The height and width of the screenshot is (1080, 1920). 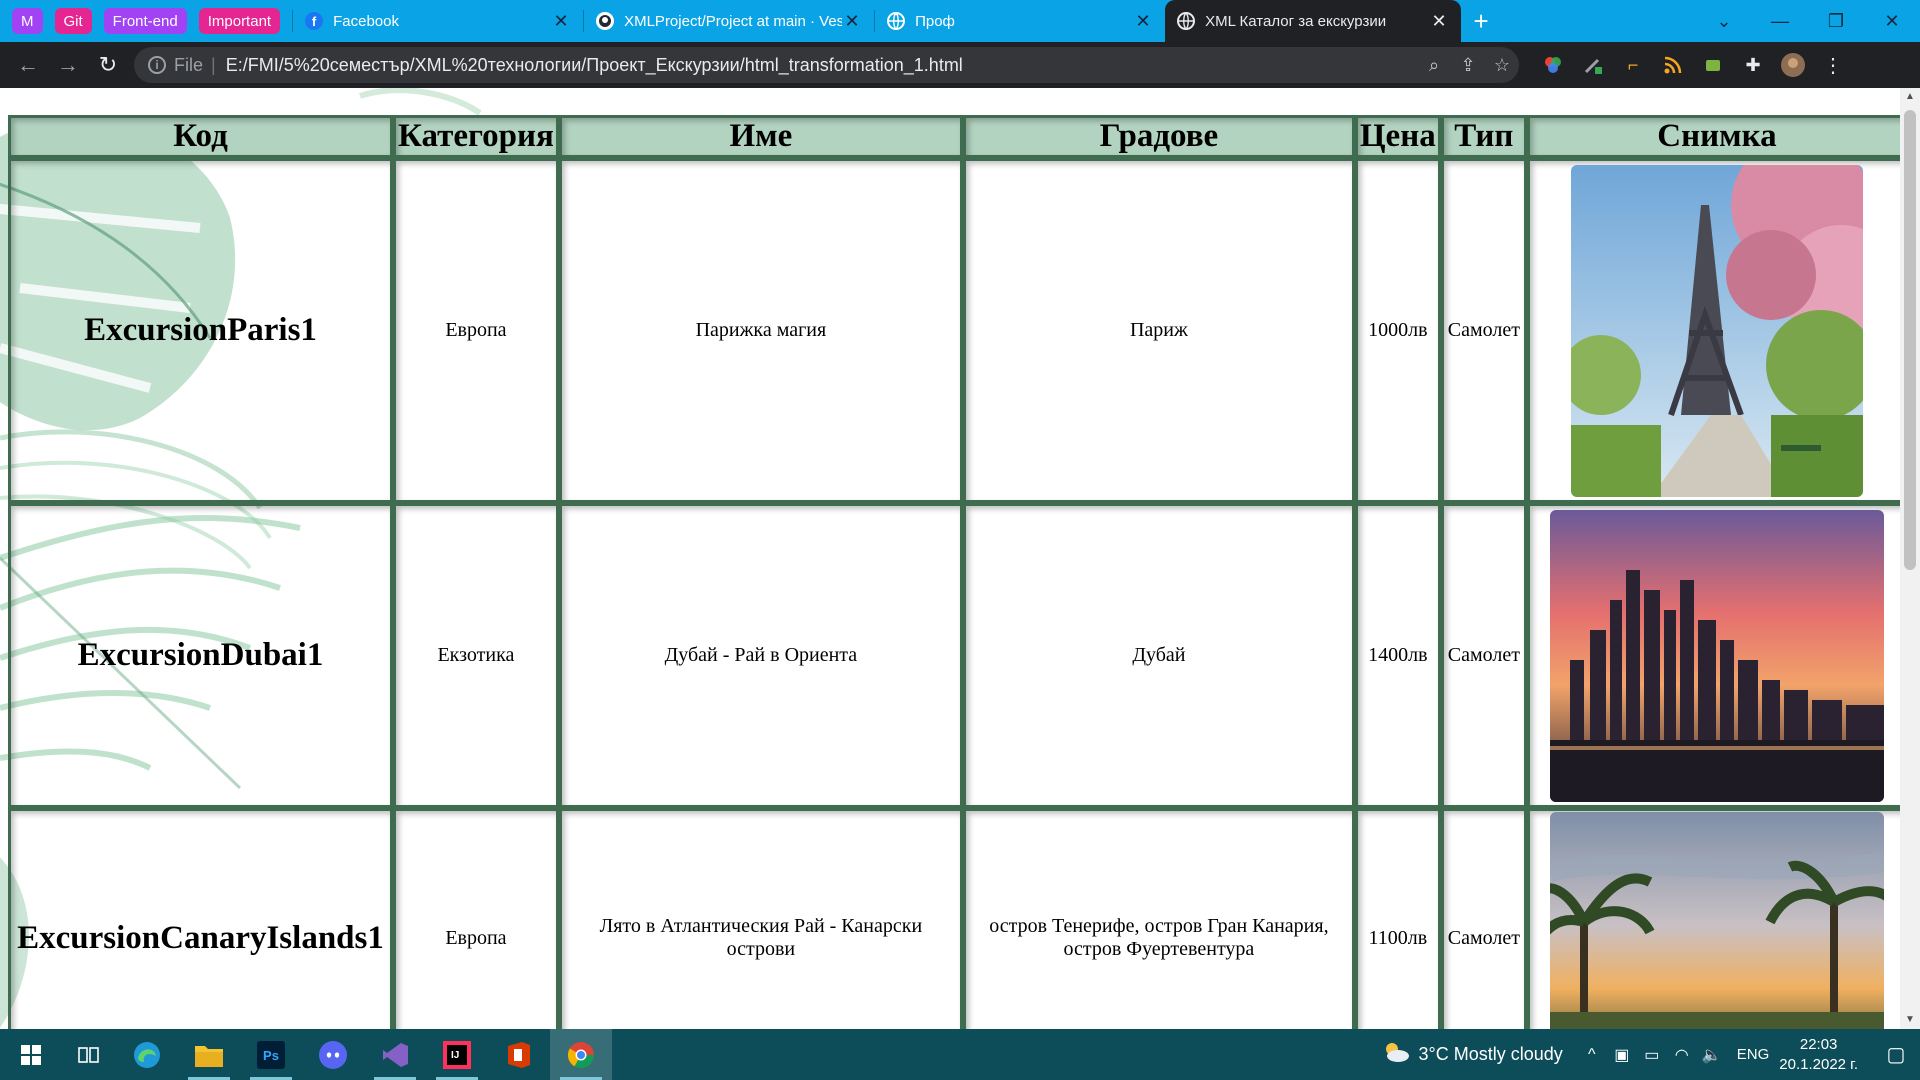 I want to click on share-icon: ⇪, so click(x=1468, y=65).